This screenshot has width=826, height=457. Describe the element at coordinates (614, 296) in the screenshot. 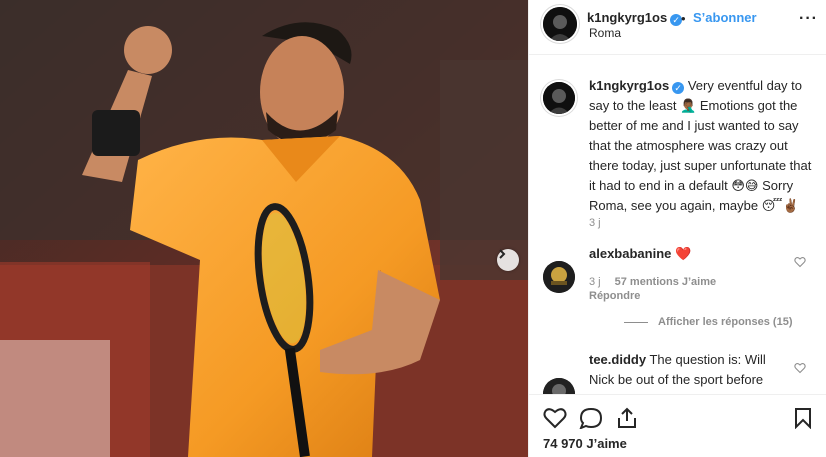

I see `reply-button: Répondre` at that location.